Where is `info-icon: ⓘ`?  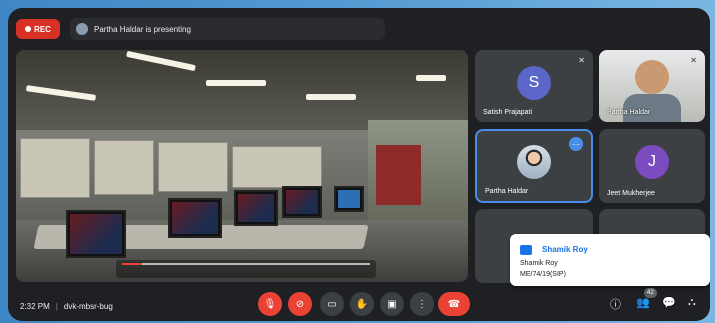
info-icon: ⓘ is located at coordinates (615, 304).